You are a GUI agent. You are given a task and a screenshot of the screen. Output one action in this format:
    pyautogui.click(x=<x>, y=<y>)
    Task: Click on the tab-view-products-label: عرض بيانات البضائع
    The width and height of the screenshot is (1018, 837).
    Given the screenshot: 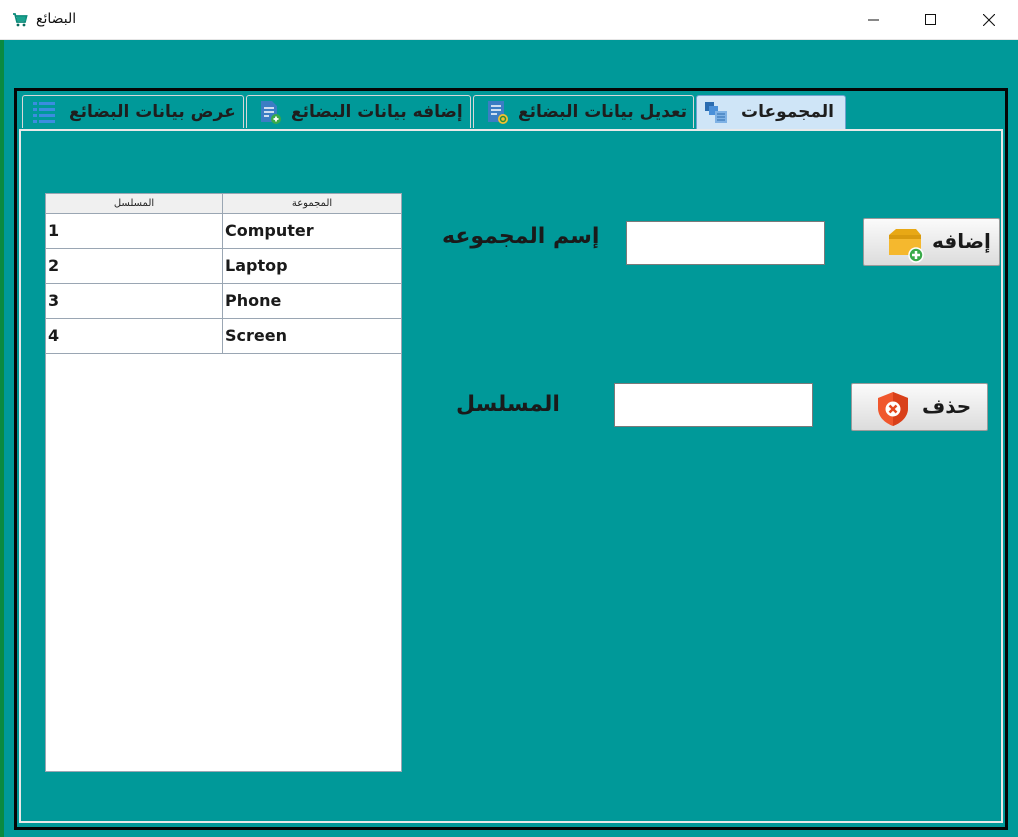 What is the action you would take?
    pyautogui.click(x=152, y=112)
    